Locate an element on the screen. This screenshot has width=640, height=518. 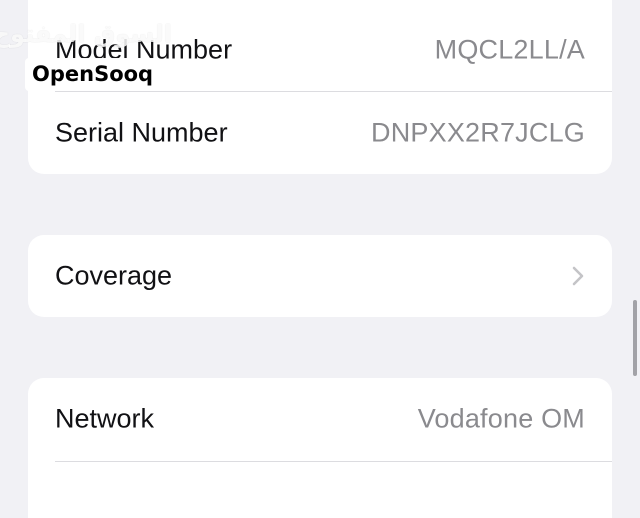
chevron-right-icon is located at coordinates (578, 276).